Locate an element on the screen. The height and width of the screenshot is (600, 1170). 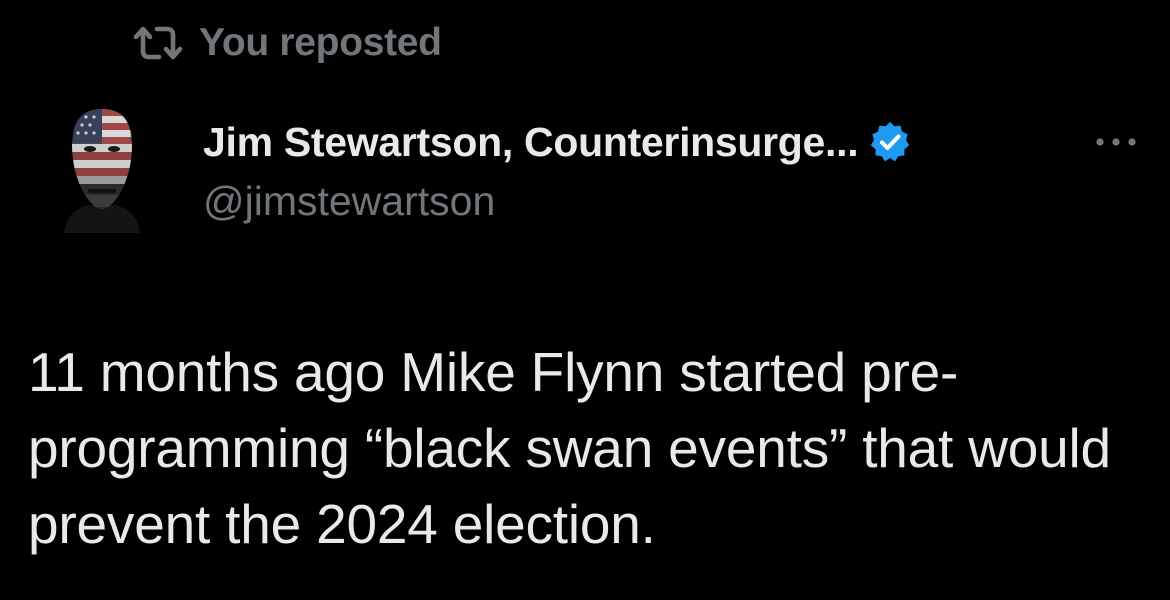
verified-badge-icon is located at coordinates (890, 142).